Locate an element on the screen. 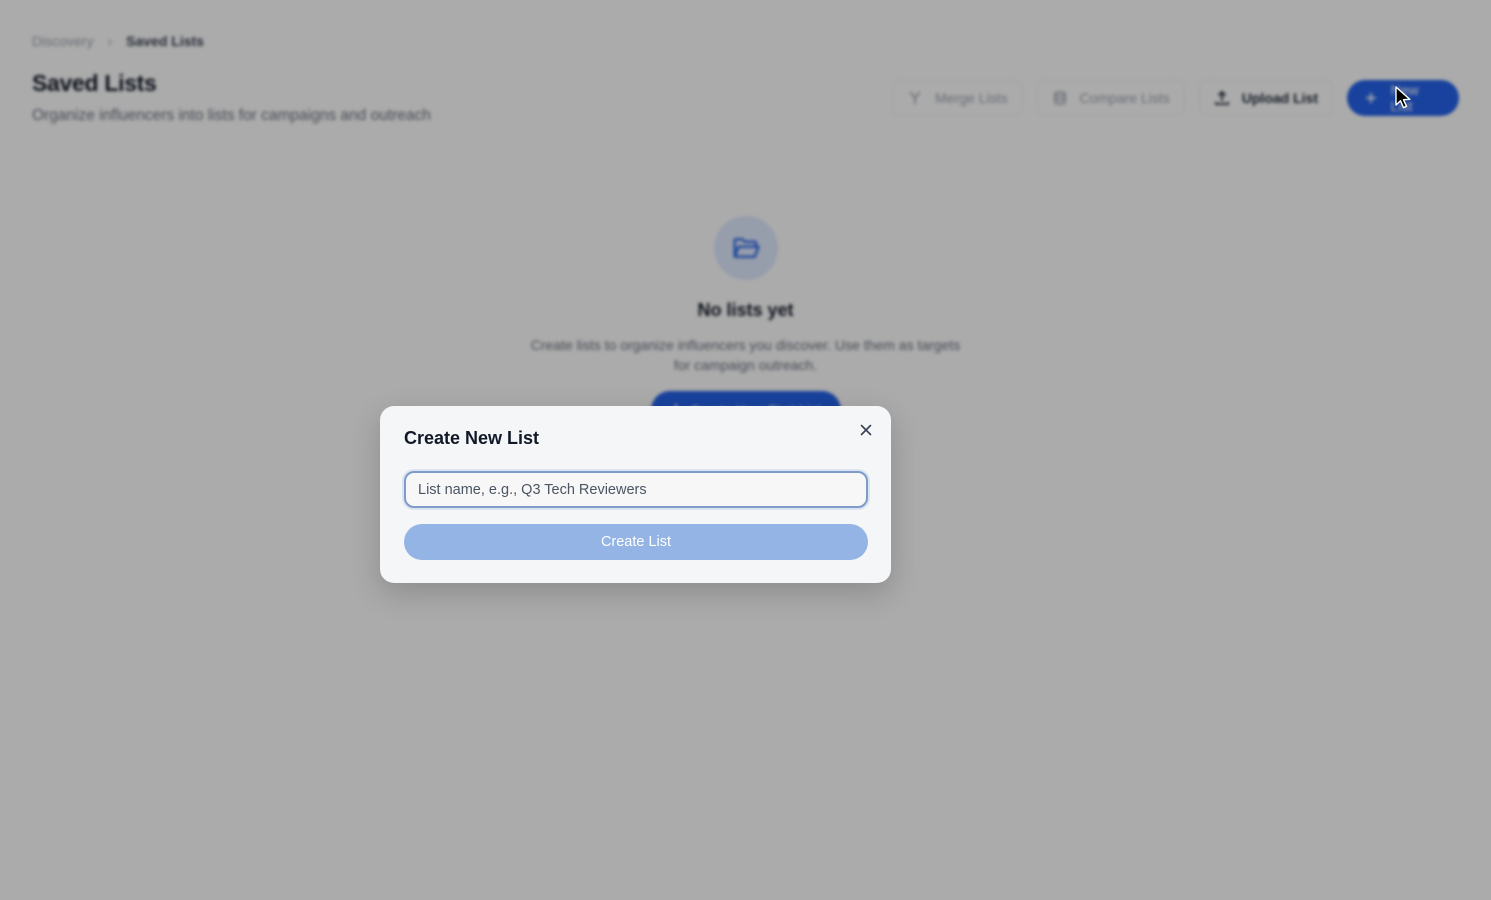 Image resolution: width=1491 pixels, height=900 pixels. create-list-button: Create List is located at coordinates (636, 542).